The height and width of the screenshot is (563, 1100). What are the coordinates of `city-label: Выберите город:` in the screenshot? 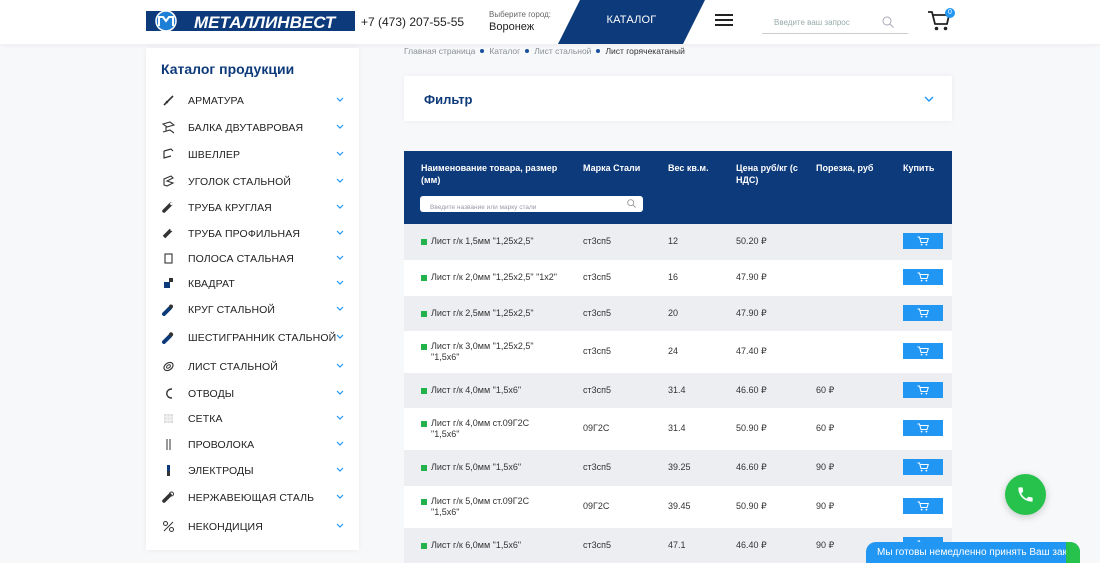 It's located at (520, 14).